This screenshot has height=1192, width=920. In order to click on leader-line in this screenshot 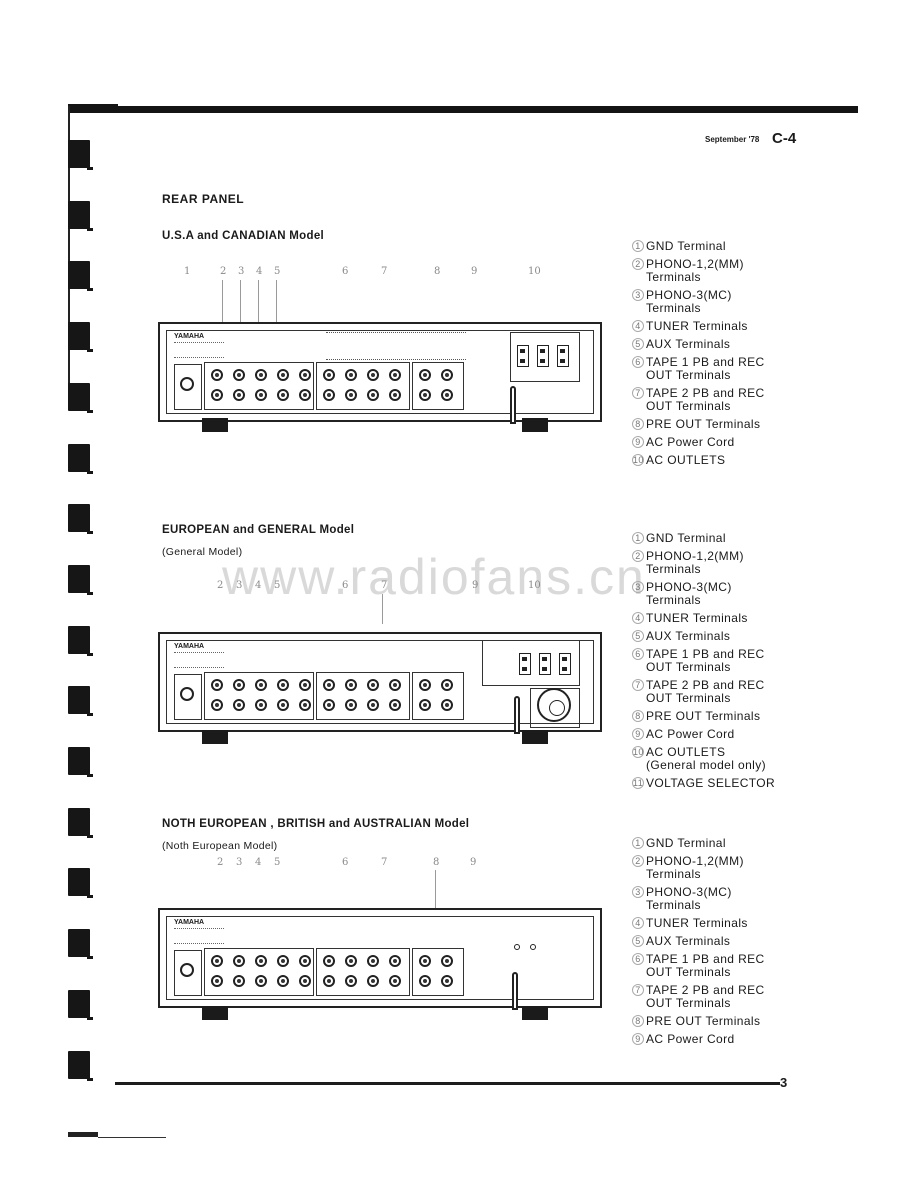, I will do `click(276, 301)`.